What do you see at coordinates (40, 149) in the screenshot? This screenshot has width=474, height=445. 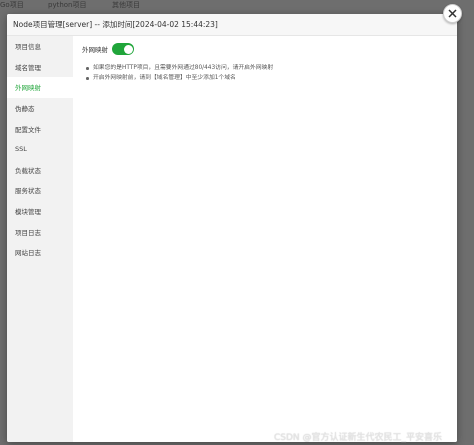 I see `sidebar-item-ssl: SSL` at bounding box center [40, 149].